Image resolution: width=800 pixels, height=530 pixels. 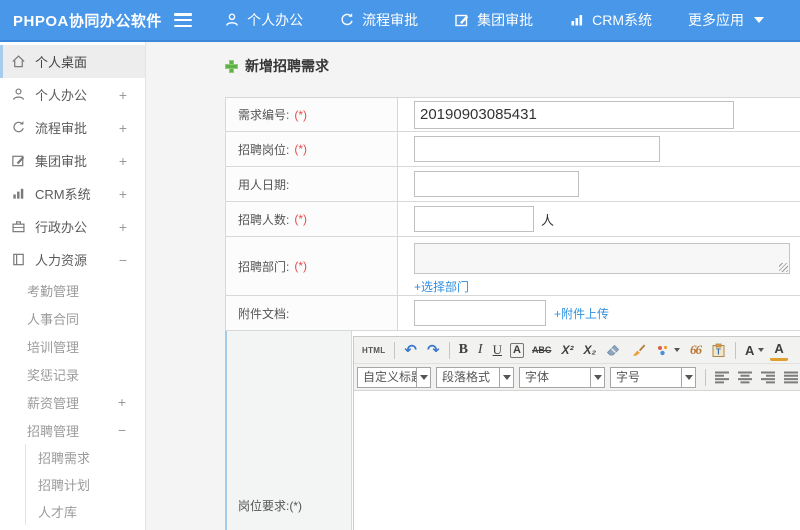 I want to click on sidebar-item-workflow-approval: 流程审批 +, so click(x=72, y=127).